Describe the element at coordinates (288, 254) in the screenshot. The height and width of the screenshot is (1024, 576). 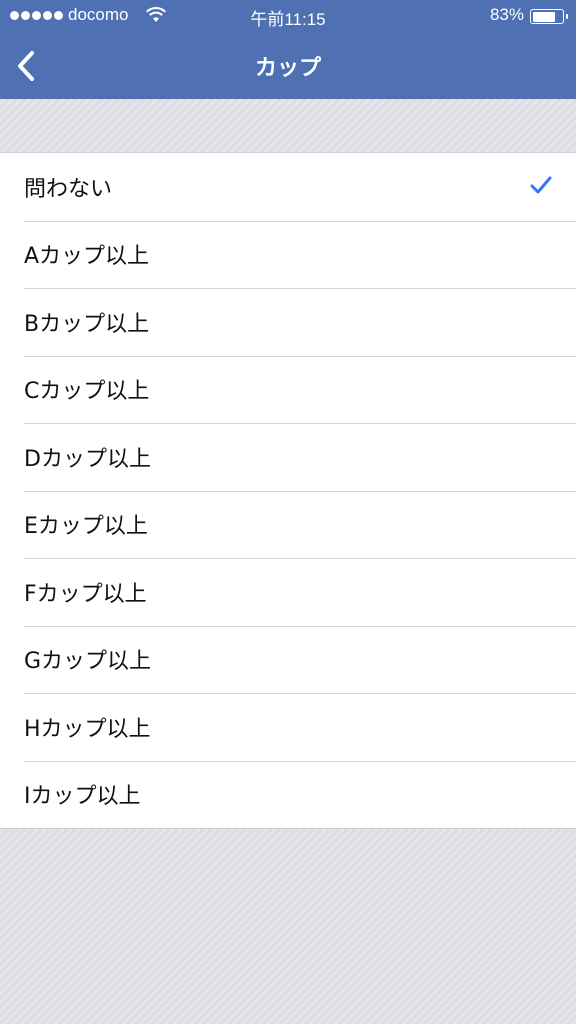
I see `list-item: Aカップ以上` at that location.